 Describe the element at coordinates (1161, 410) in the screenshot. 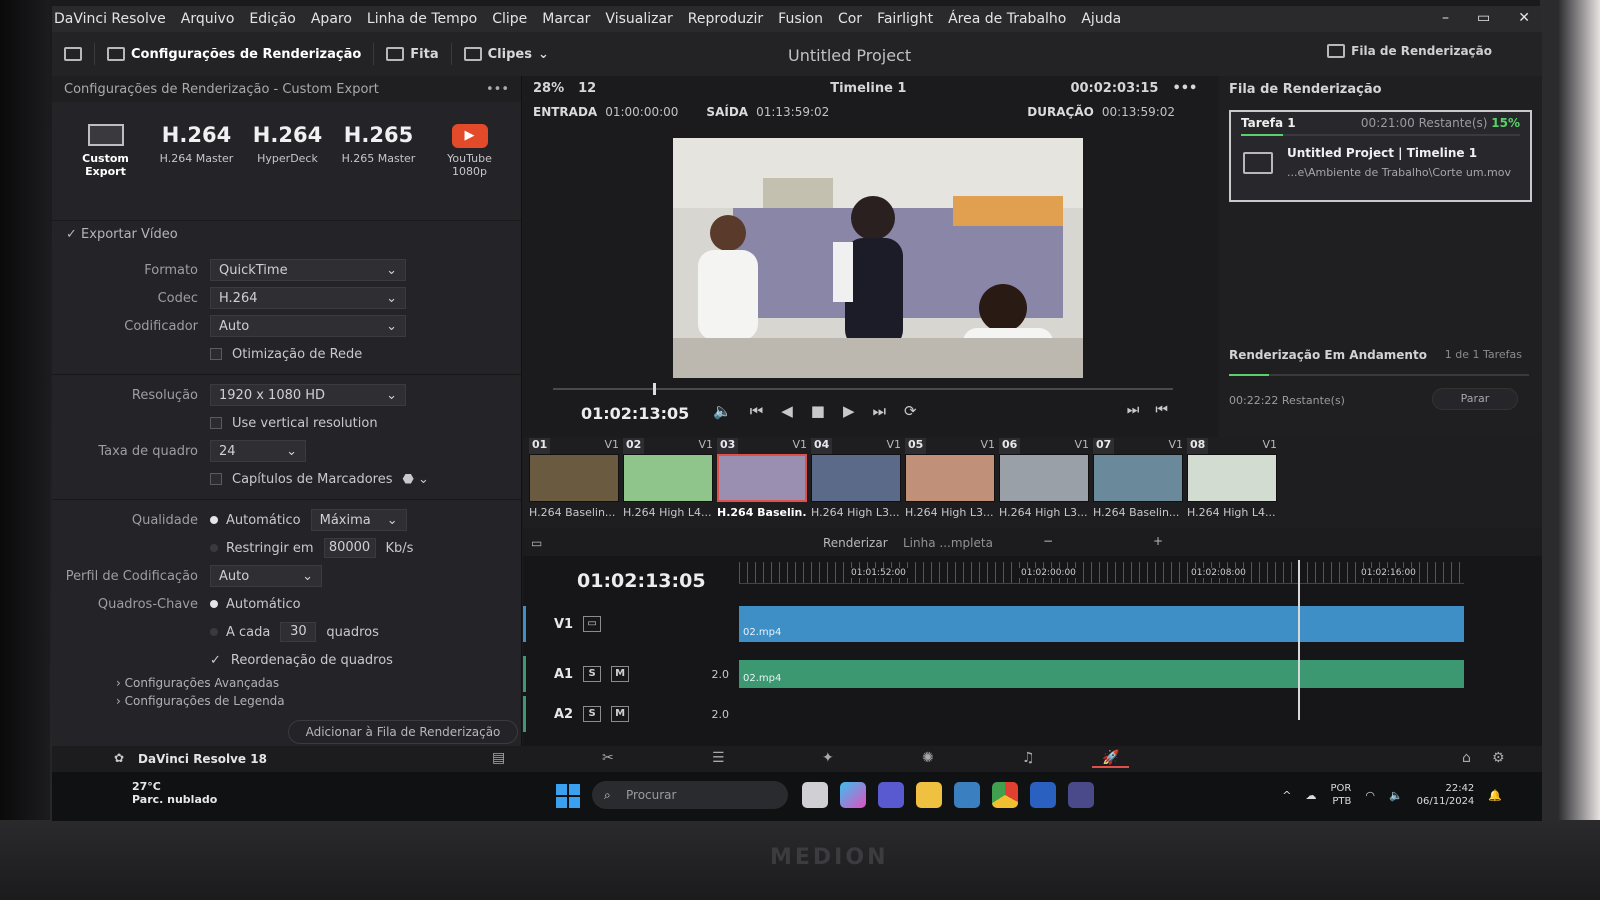

I see `prev-edit-icon: ⏮` at that location.